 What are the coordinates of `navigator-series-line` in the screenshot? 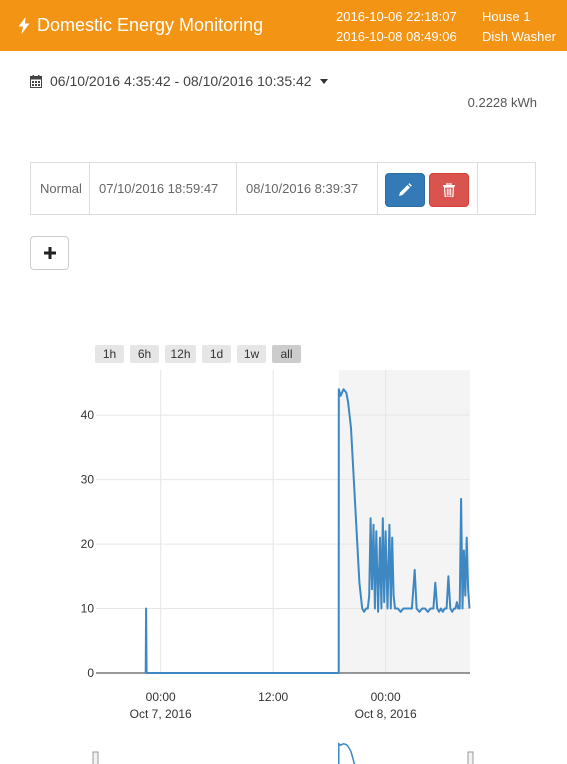 It's located at (347, 753).